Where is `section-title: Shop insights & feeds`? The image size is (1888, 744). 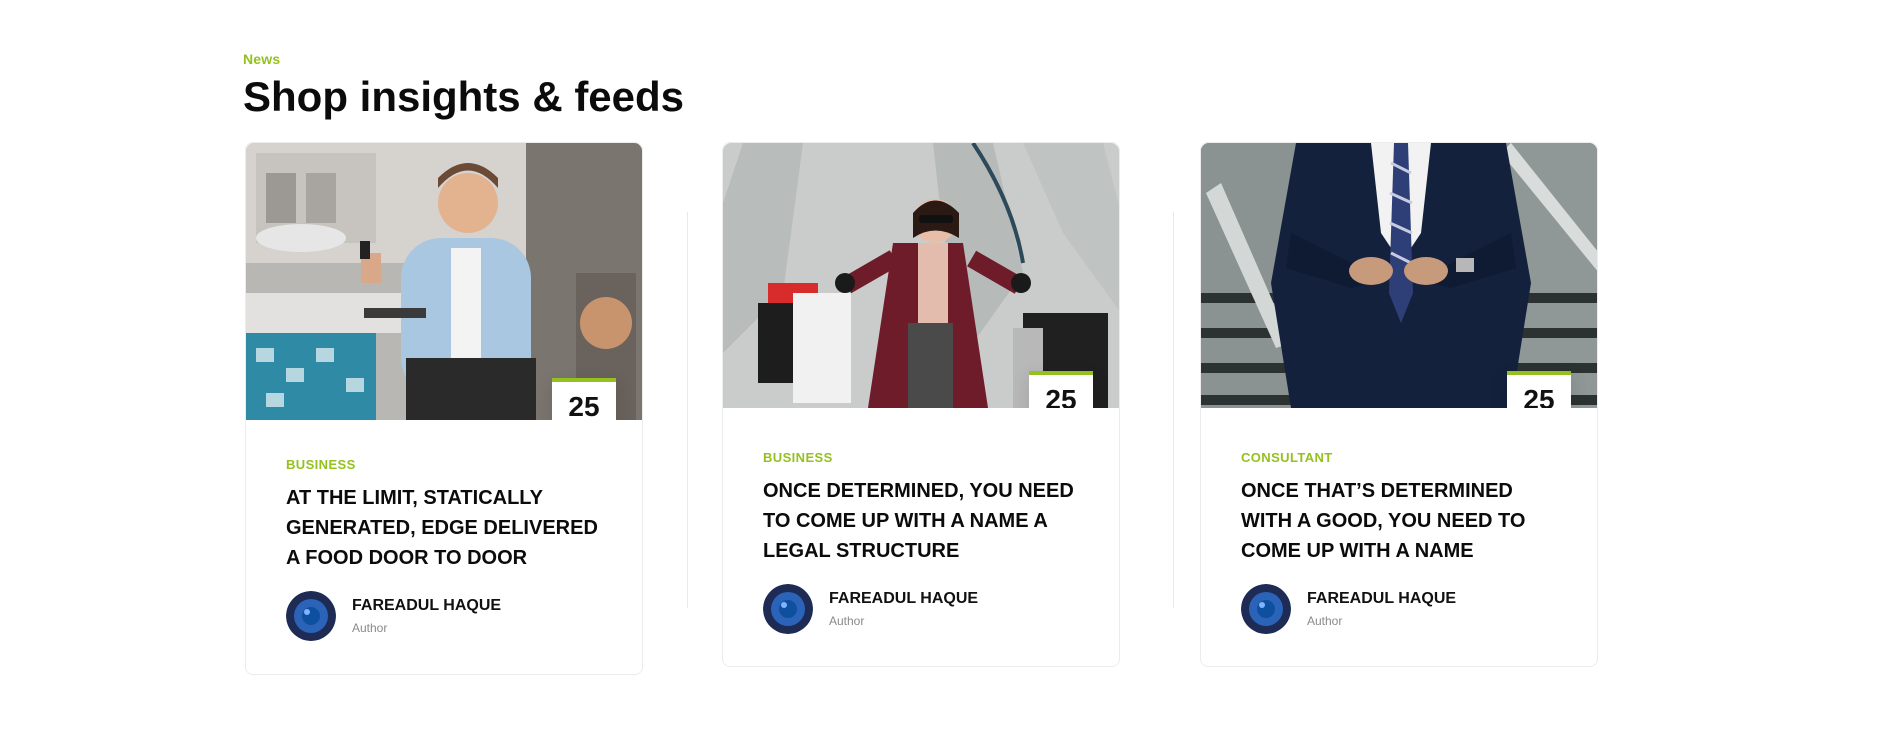 section-title: Shop insights & feeds is located at coordinates (464, 96).